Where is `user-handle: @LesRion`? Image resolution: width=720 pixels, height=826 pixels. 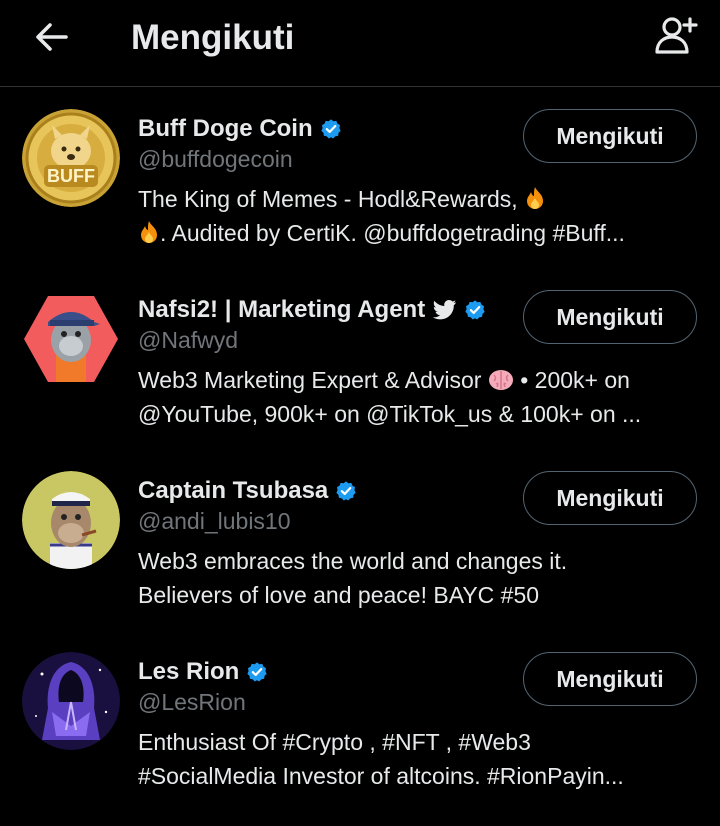 user-handle: @LesRion is located at coordinates (192, 702).